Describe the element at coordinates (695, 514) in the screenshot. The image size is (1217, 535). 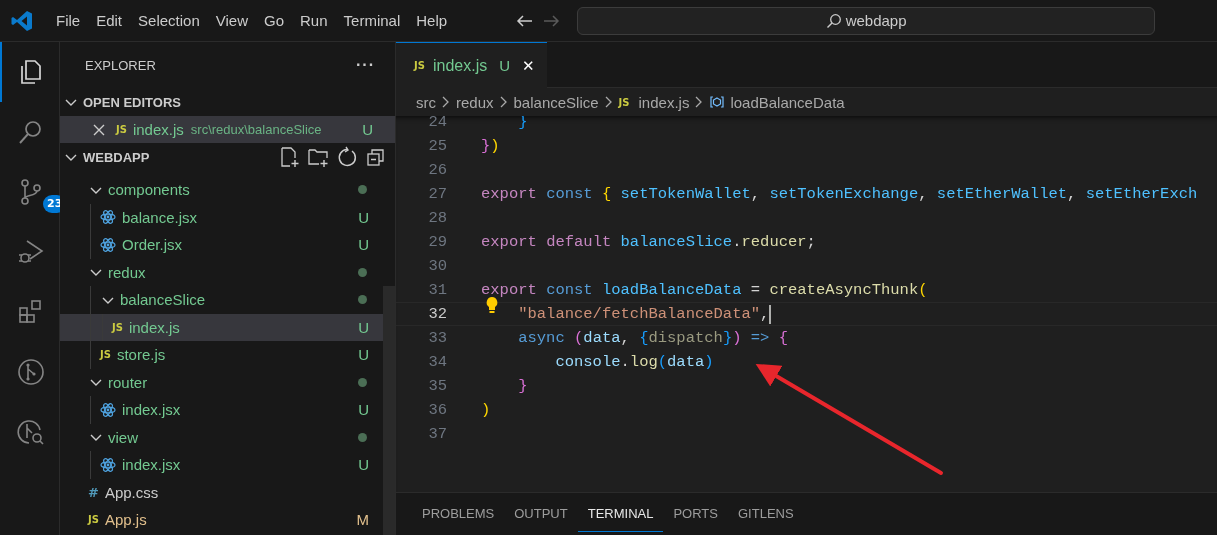
I see `panel-tab: PORTS` at that location.